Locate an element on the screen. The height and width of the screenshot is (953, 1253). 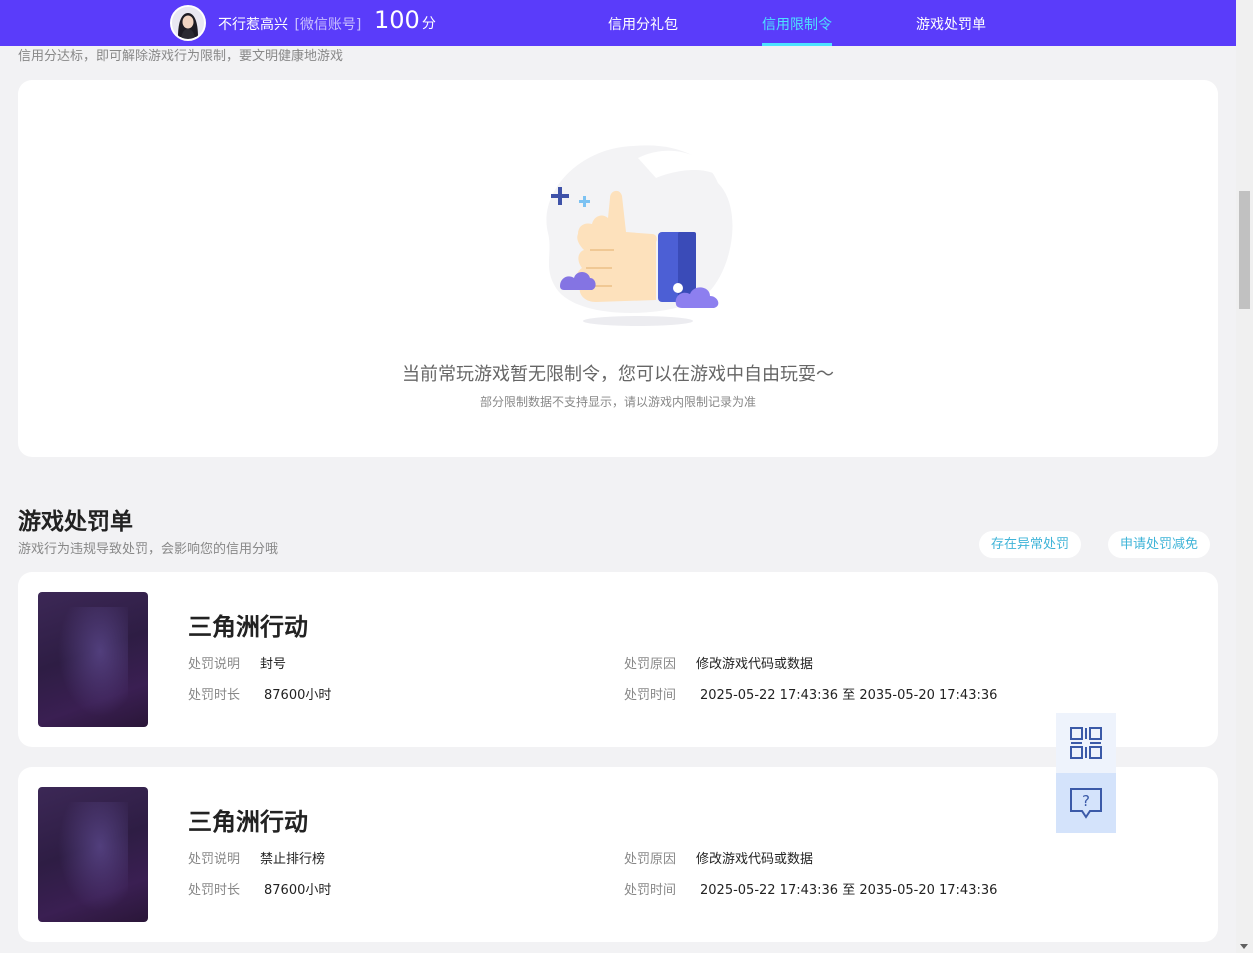
user-nickname: 不行惹高兴 [微信账号] is located at coordinates (289, 24).